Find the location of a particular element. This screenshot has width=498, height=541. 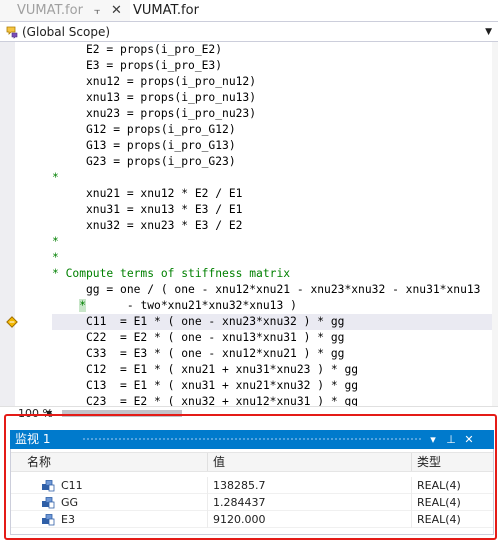

code-line: xnu12 = props(i_pro_nu12) is located at coordinates (154, 82).